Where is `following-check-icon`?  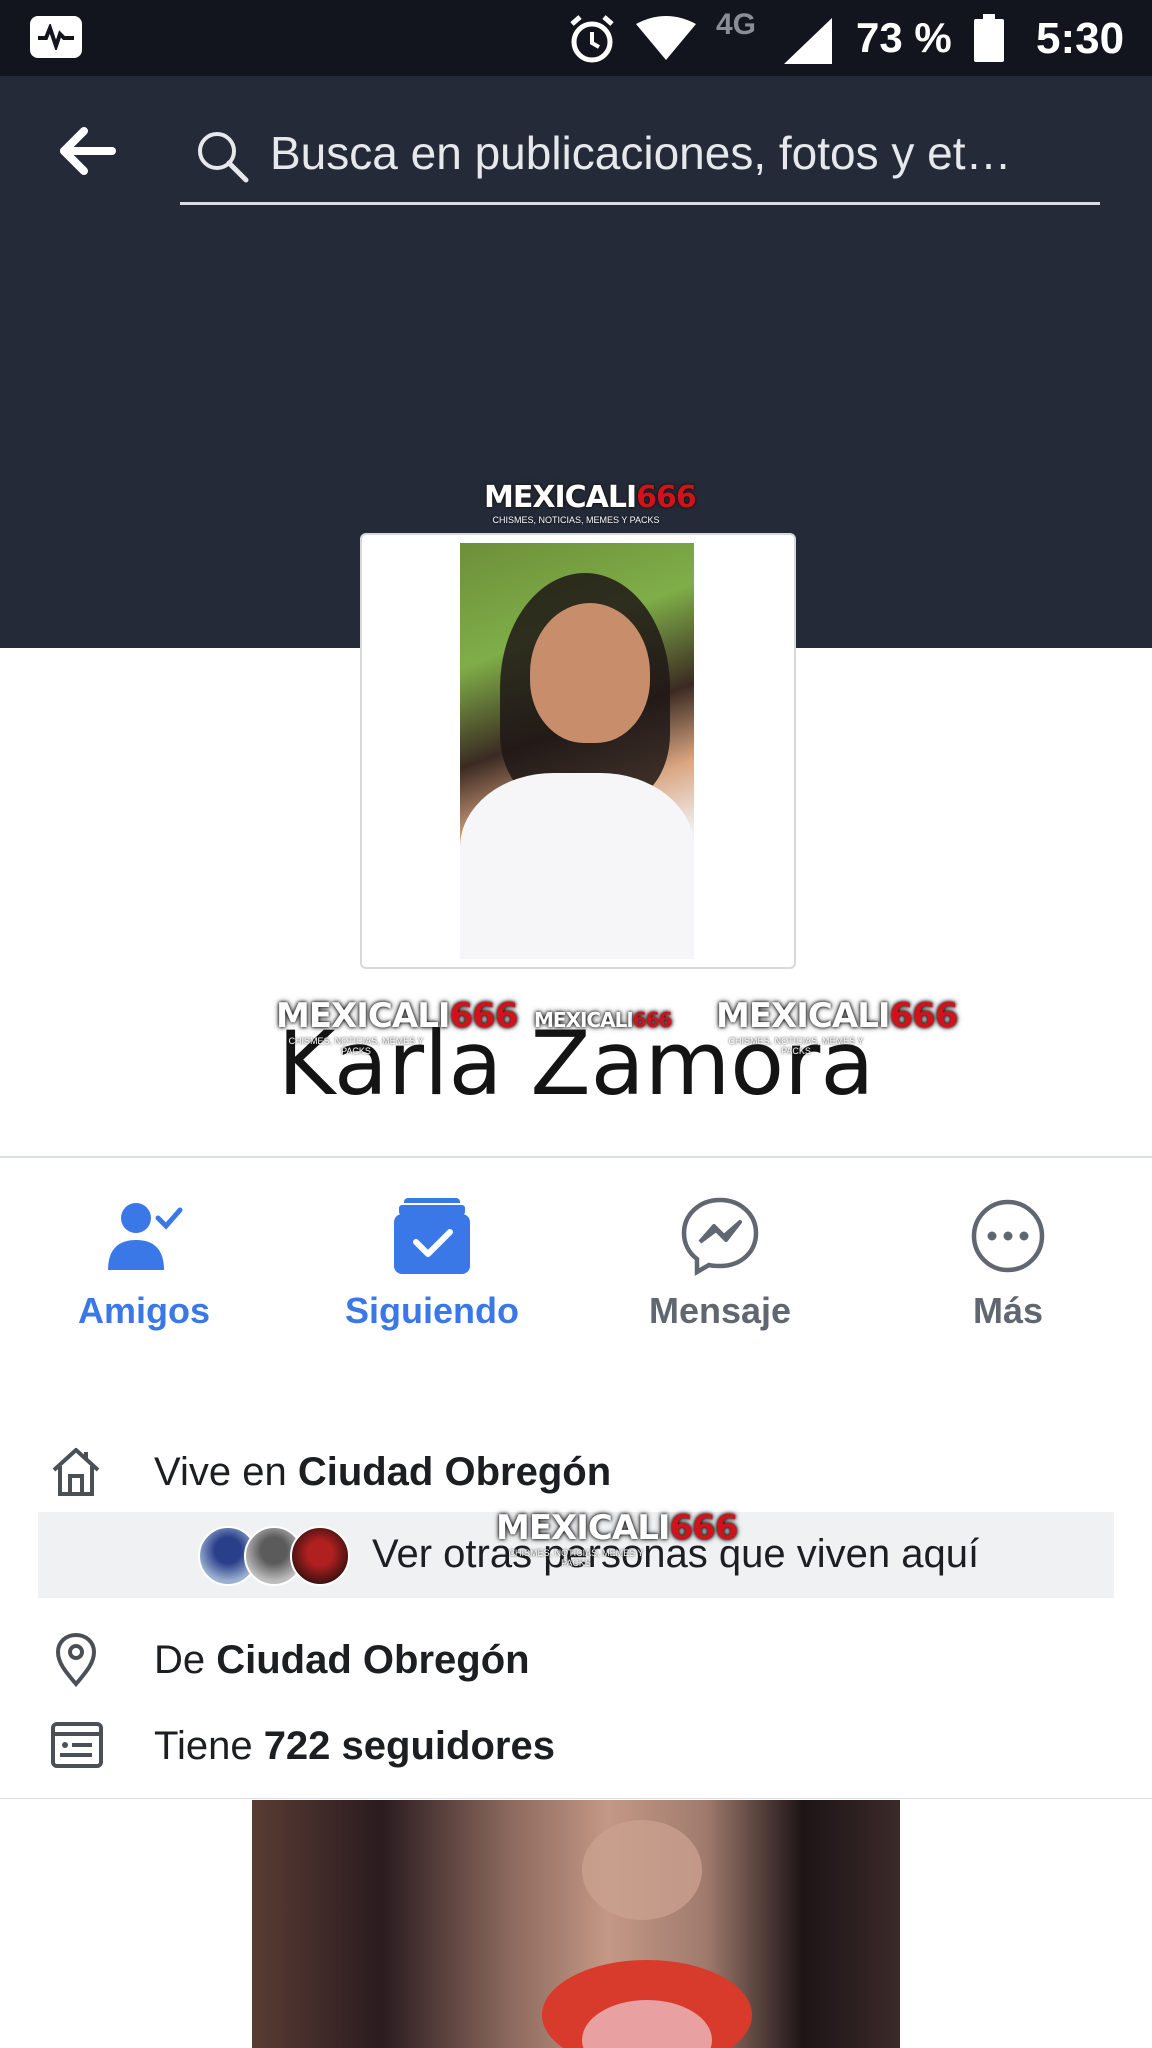
following-check-icon is located at coordinates (432, 1236).